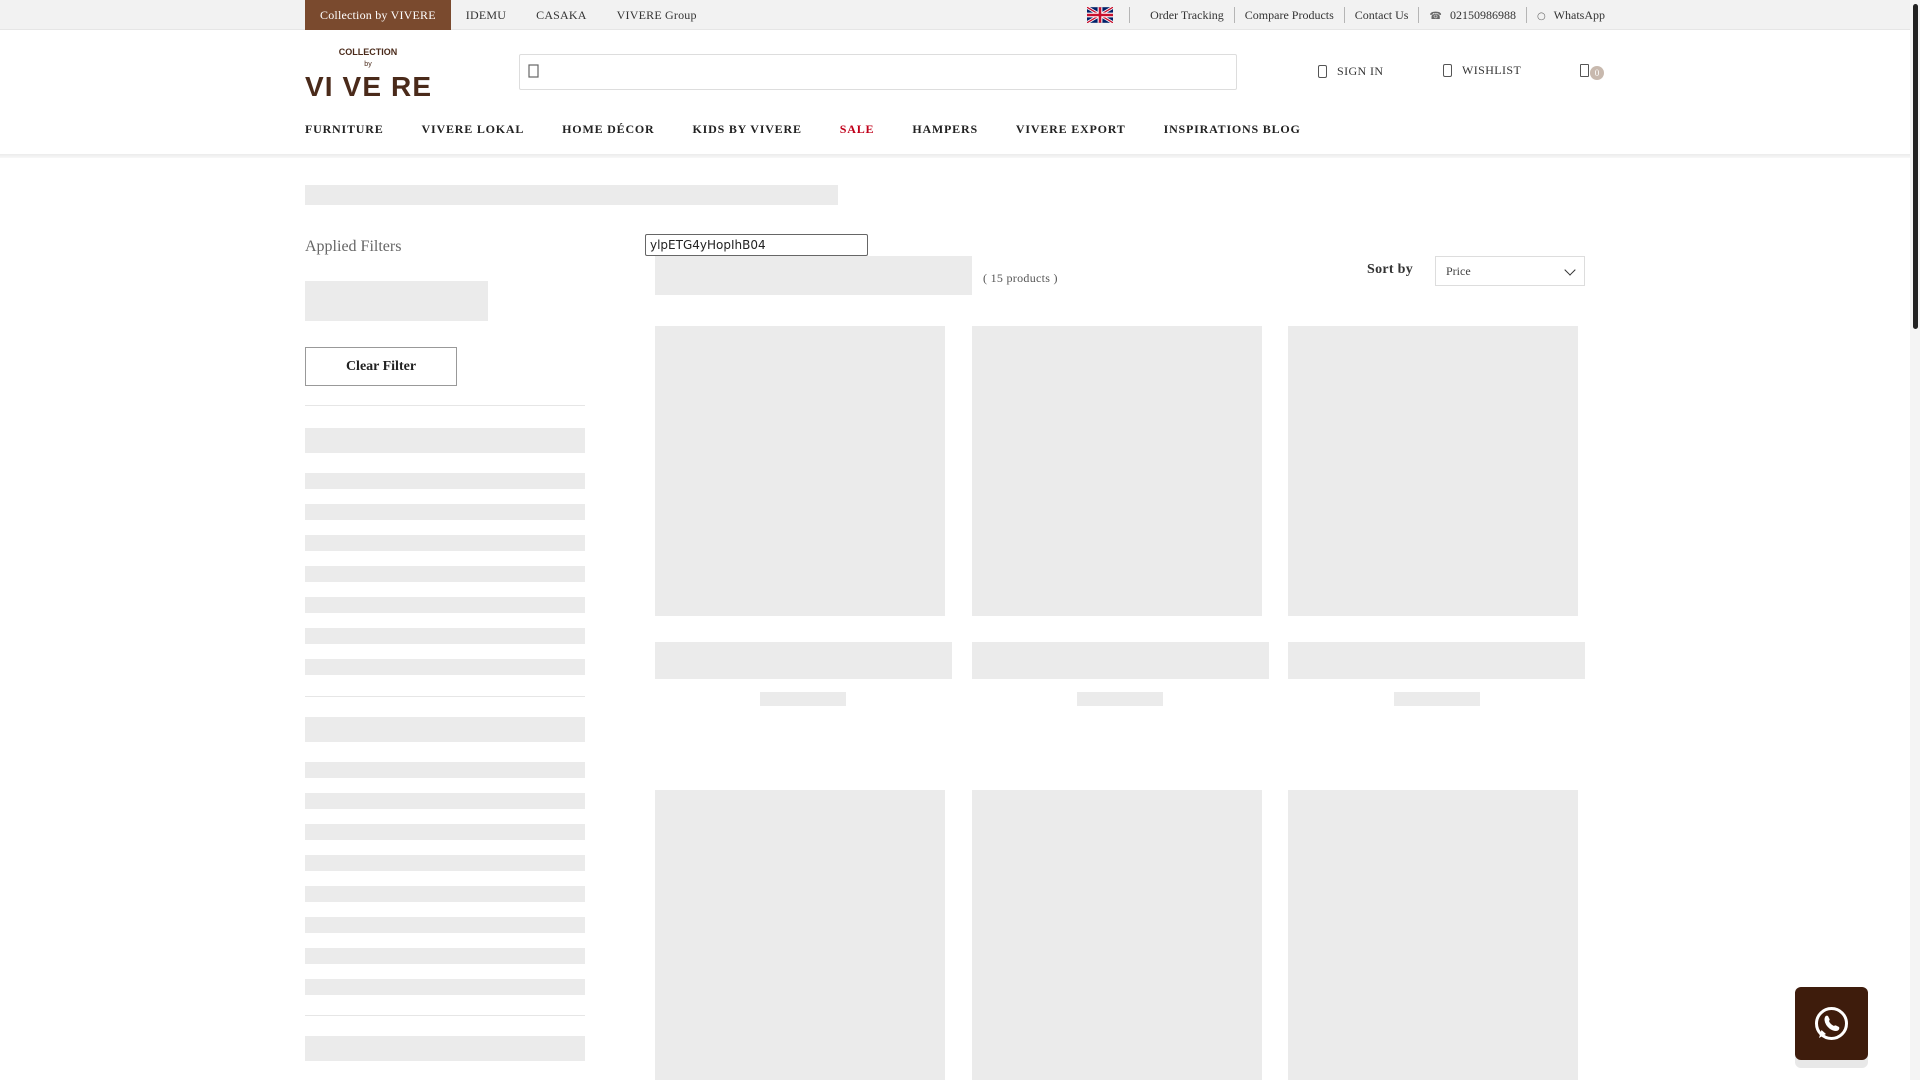 The height and width of the screenshot is (1080, 1920). I want to click on search-icon, so click(533, 71).